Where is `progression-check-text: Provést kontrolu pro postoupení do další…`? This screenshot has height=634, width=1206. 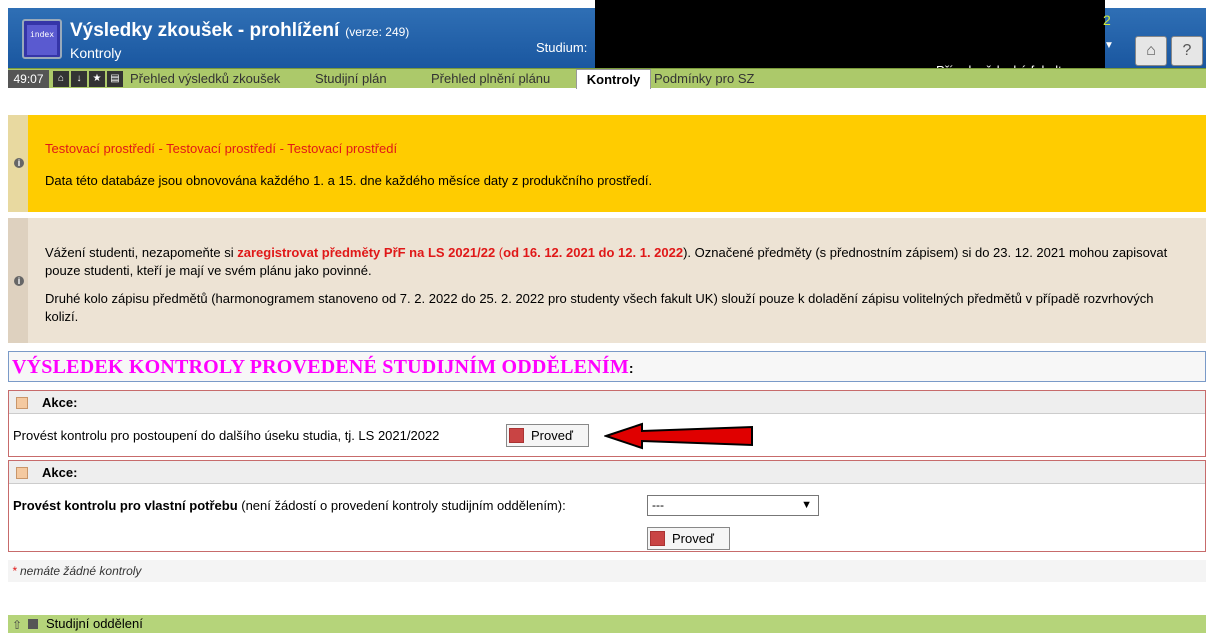
progression-check-text: Provést kontrolu pro postoupení do další… is located at coordinates (226, 435).